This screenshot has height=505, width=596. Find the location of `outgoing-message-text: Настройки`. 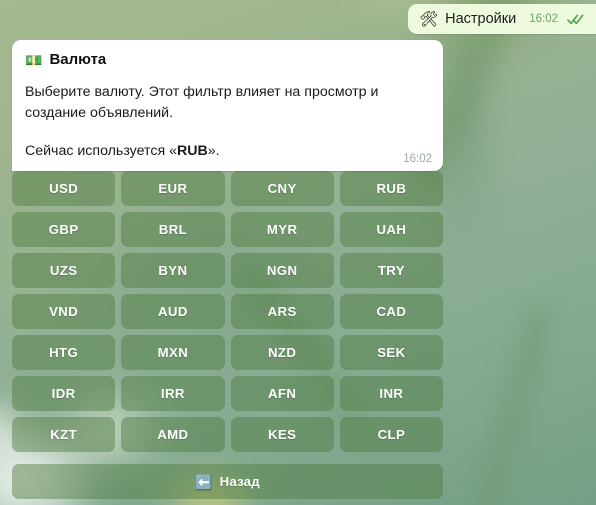

outgoing-message-text: Настройки is located at coordinates (481, 19).